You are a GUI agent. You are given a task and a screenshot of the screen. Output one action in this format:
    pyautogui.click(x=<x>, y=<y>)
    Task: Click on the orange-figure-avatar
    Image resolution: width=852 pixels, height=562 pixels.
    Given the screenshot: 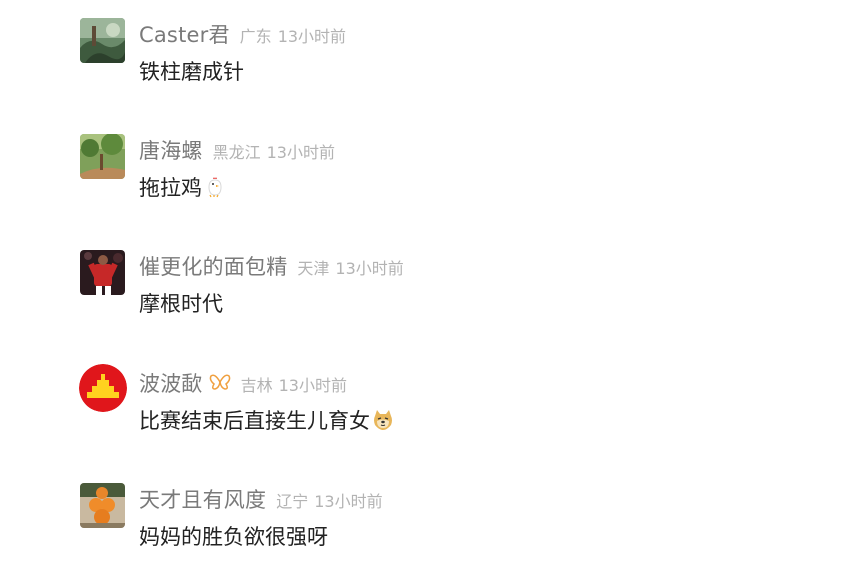 What is the action you would take?
    pyautogui.click(x=102, y=505)
    